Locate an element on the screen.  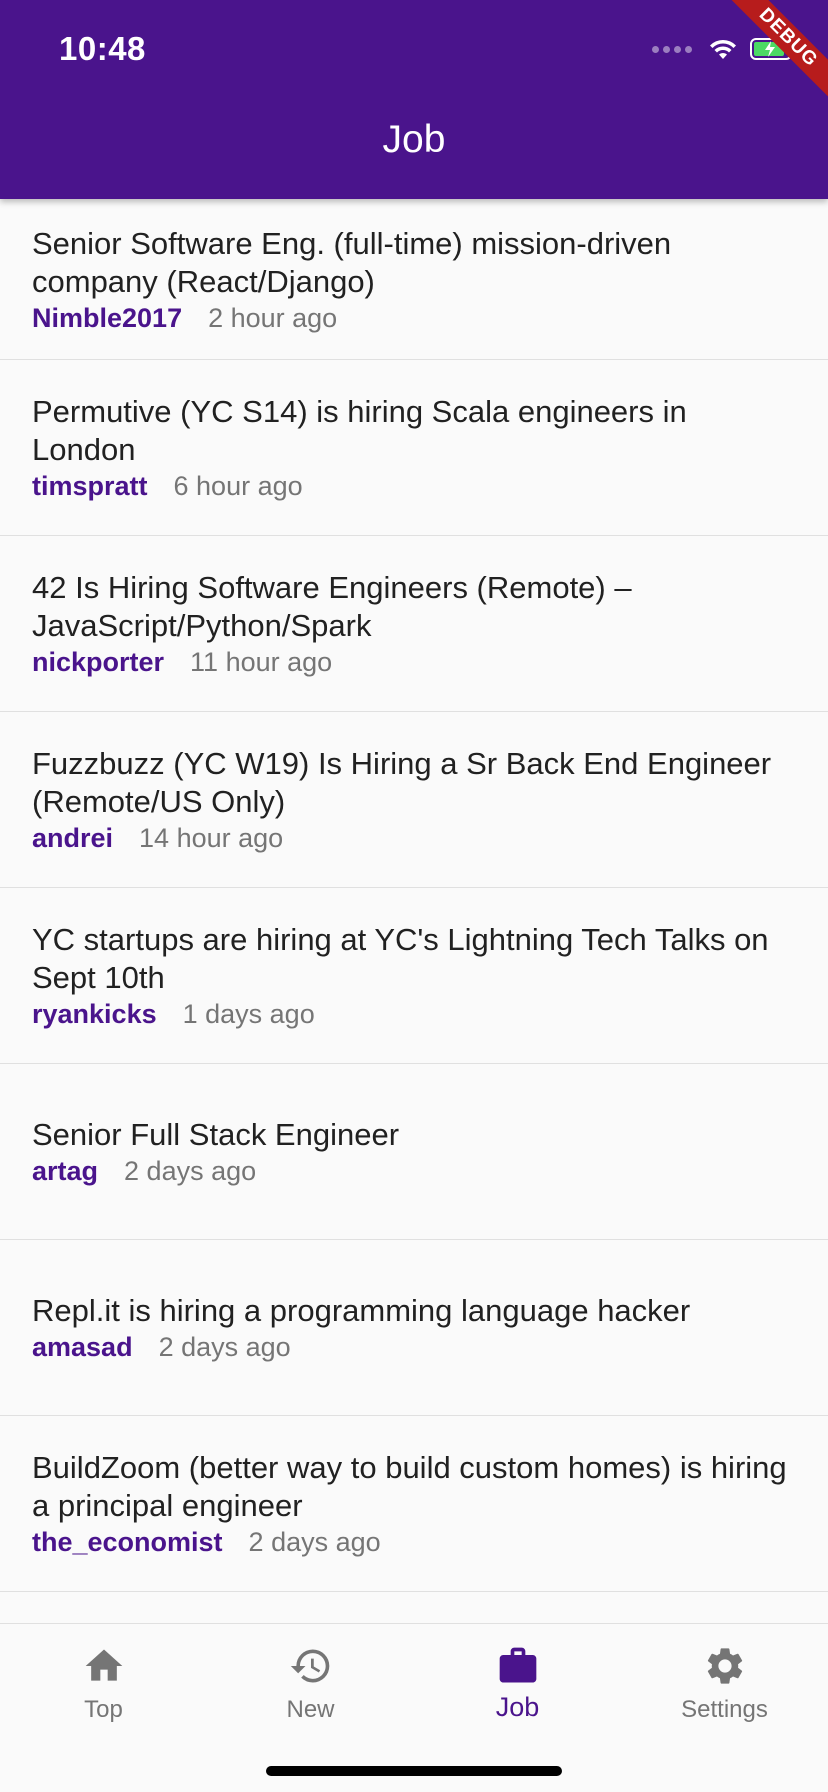
job-author: ryankicks is located at coordinates (94, 1014).